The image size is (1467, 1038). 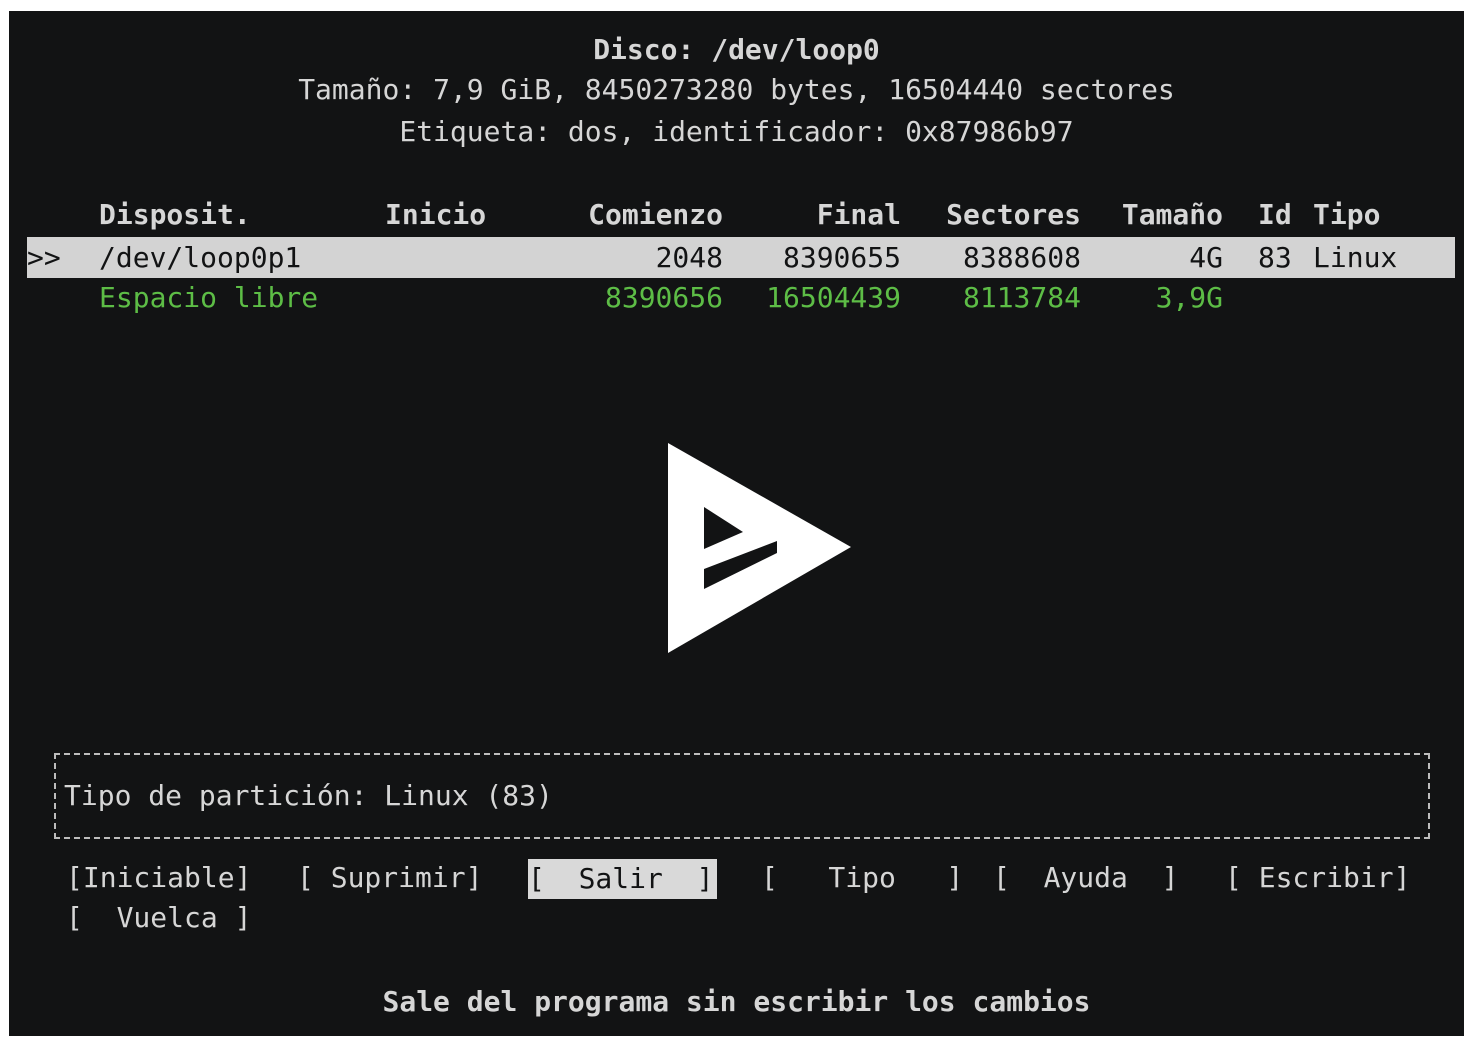 What do you see at coordinates (44, 257) in the screenshot?
I see `row-marker: >>` at bounding box center [44, 257].